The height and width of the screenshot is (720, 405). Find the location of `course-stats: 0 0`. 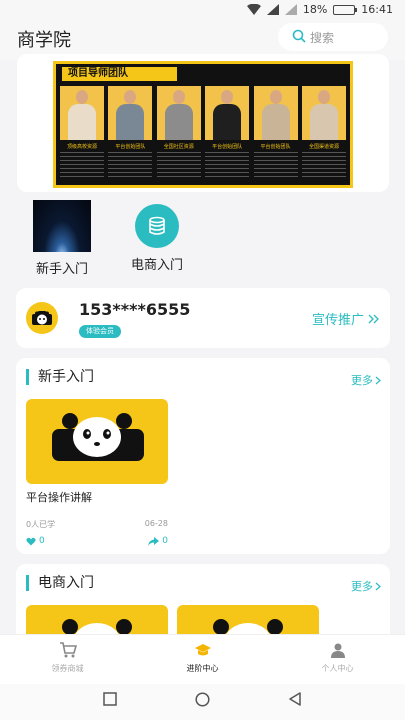

course-stats: 0 0 is located at coordinates (97, 541).